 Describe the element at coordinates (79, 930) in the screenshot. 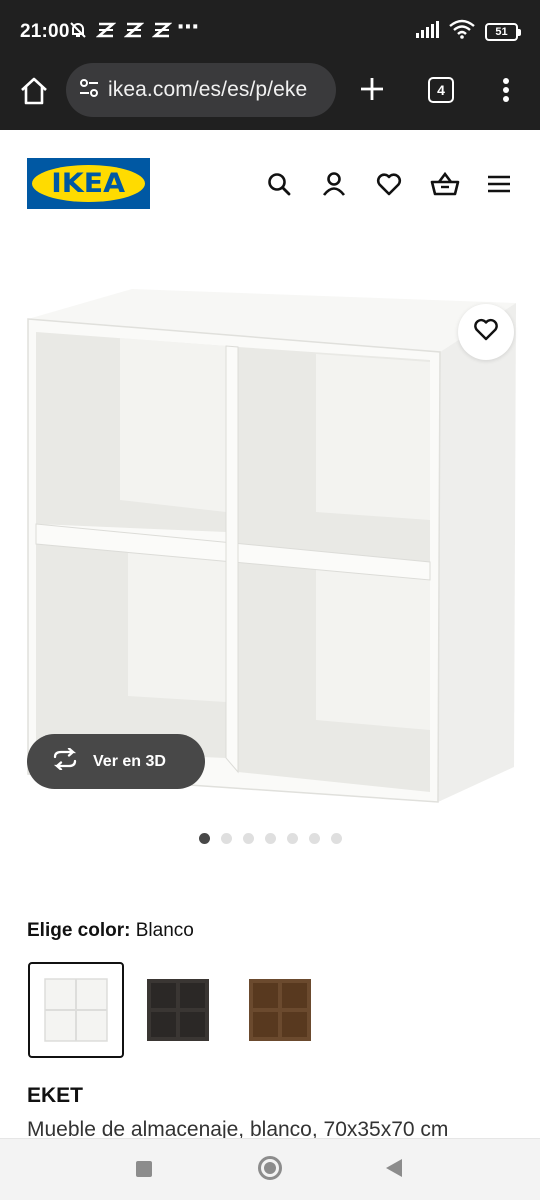

I see `color-label-prefix: Elige color:` at that location.